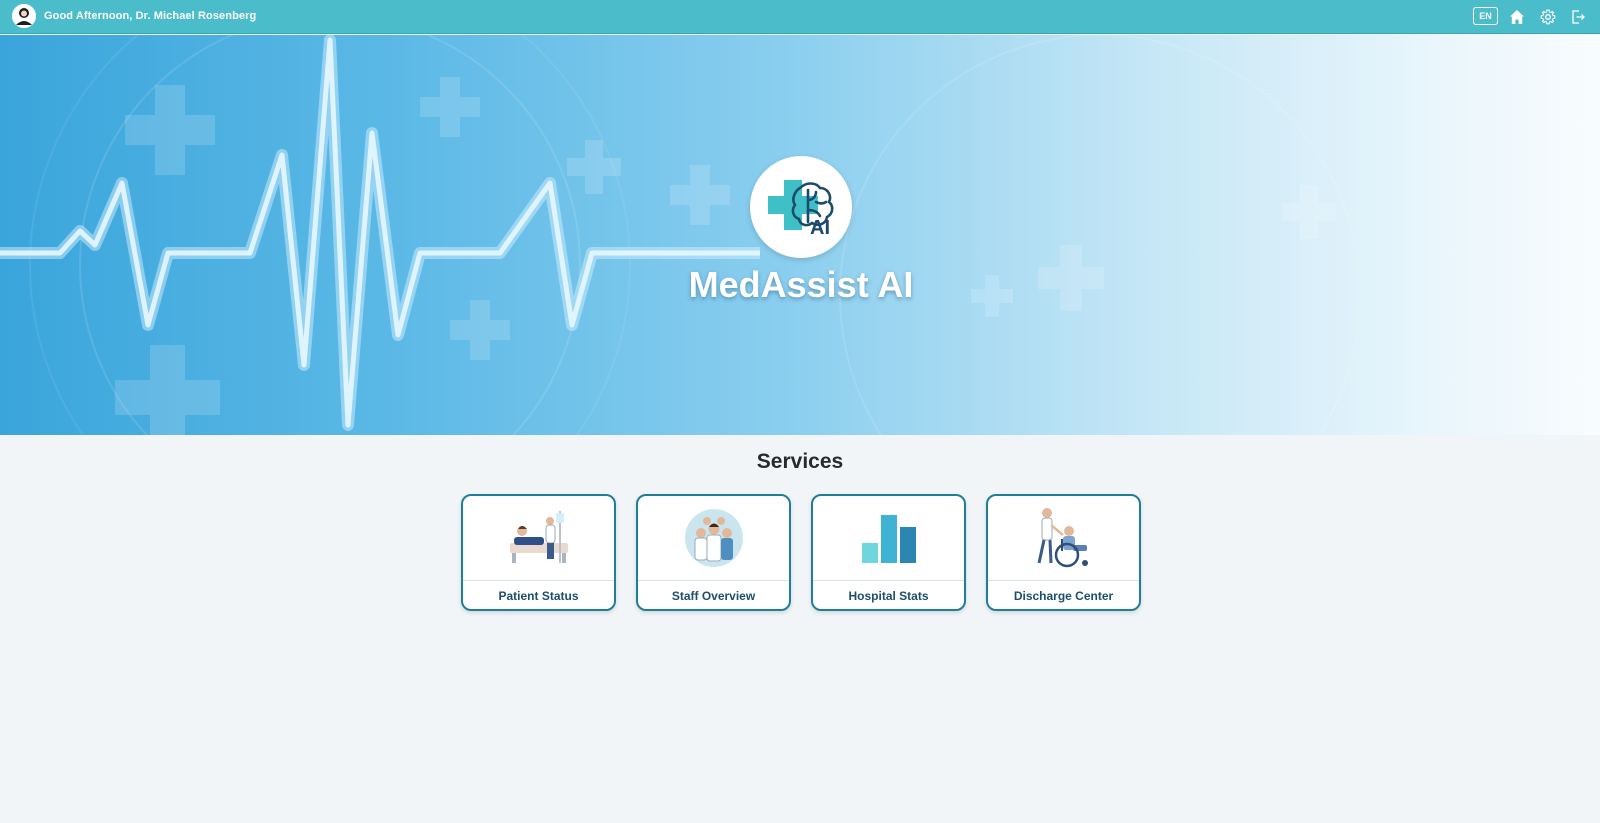 Image resolution: width=1600 pixels, height=823 pixels. Describe the element at coordinates (1578, 17) in the screenshot. I see `logout-icon` at that location.